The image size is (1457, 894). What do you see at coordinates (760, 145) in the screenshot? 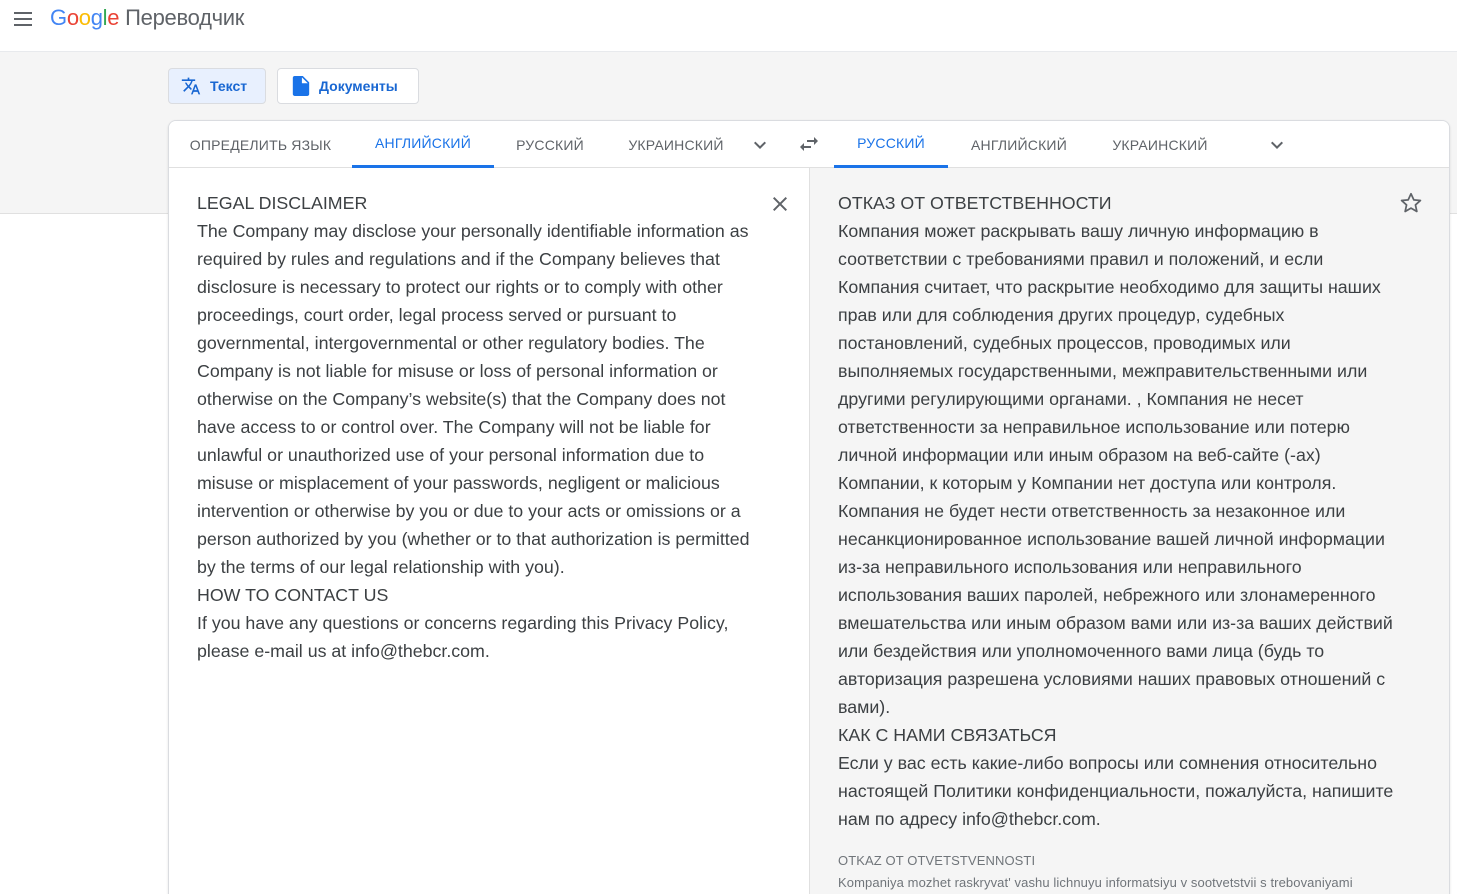
I see `source-more-languages-chevron-down-icon` at bounding box center [760, 145].